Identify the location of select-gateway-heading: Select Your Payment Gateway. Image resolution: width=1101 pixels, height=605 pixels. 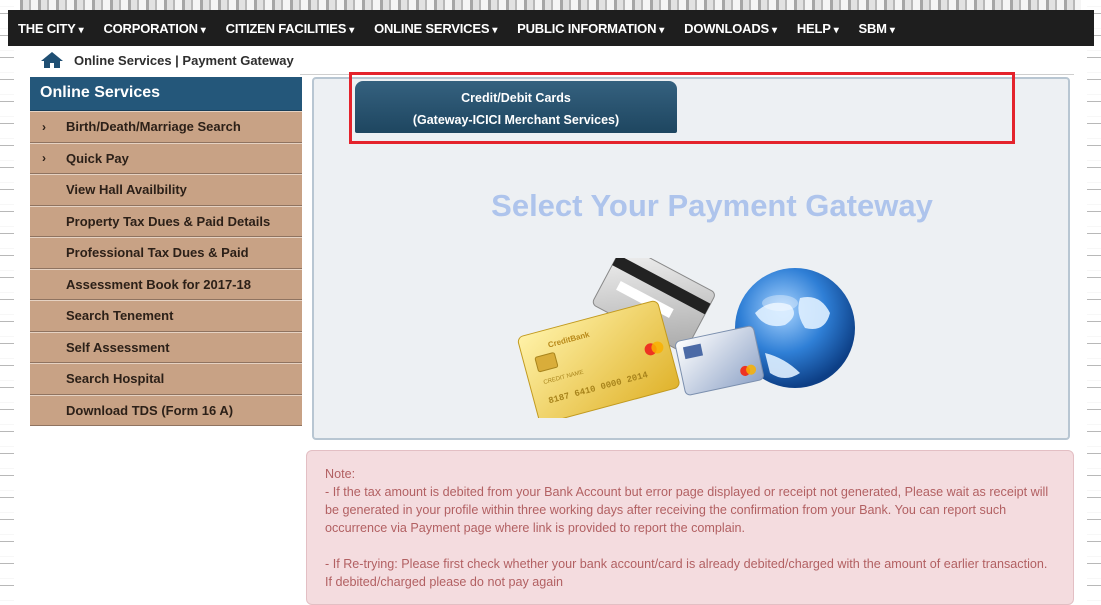
(712, 205).